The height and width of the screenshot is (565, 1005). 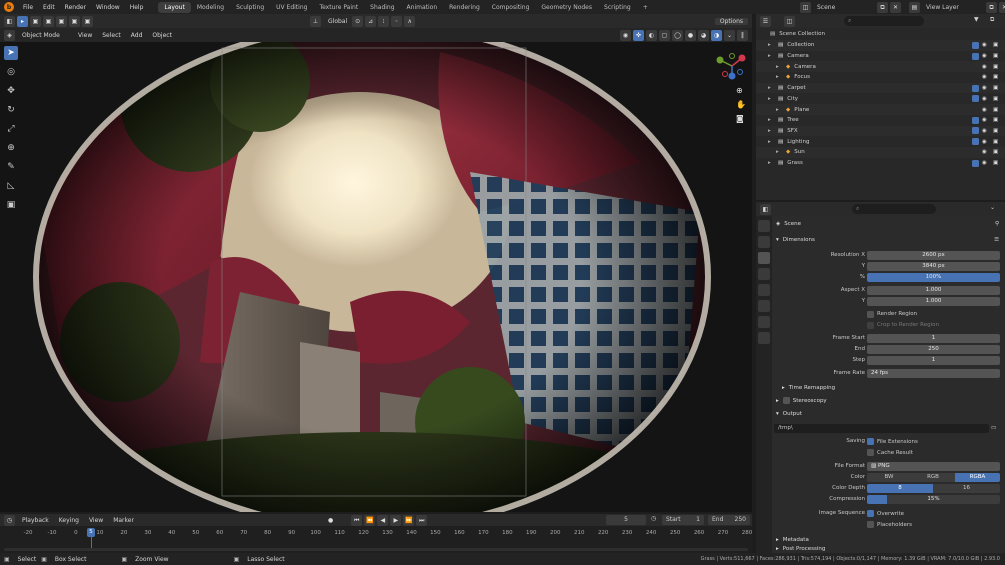 What do you see at coordinates (741, 104) in the screenshot?
I see `pan-view-icon: ✋` at bounding box center [741, 104].